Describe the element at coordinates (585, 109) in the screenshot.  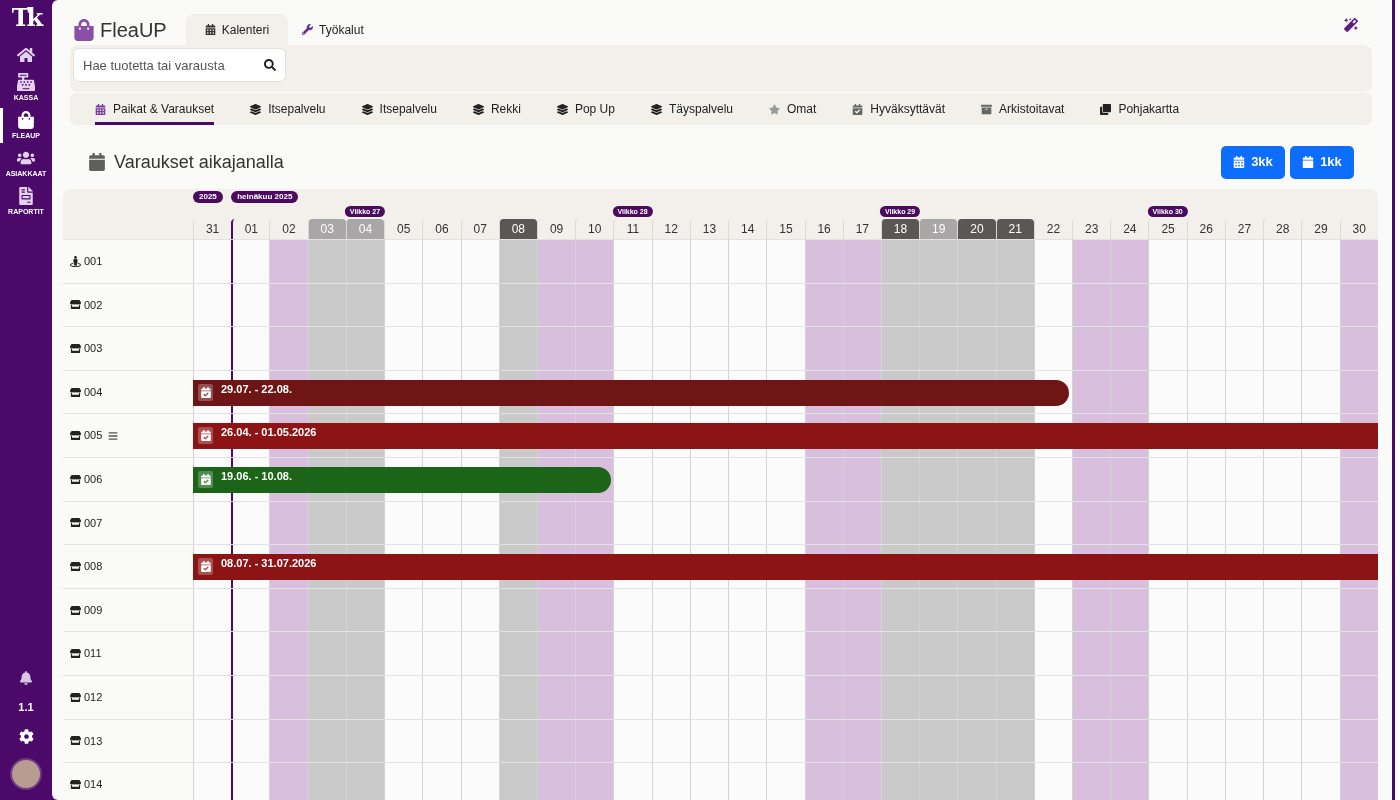
I see `category-tab: Pop Up` at that location.